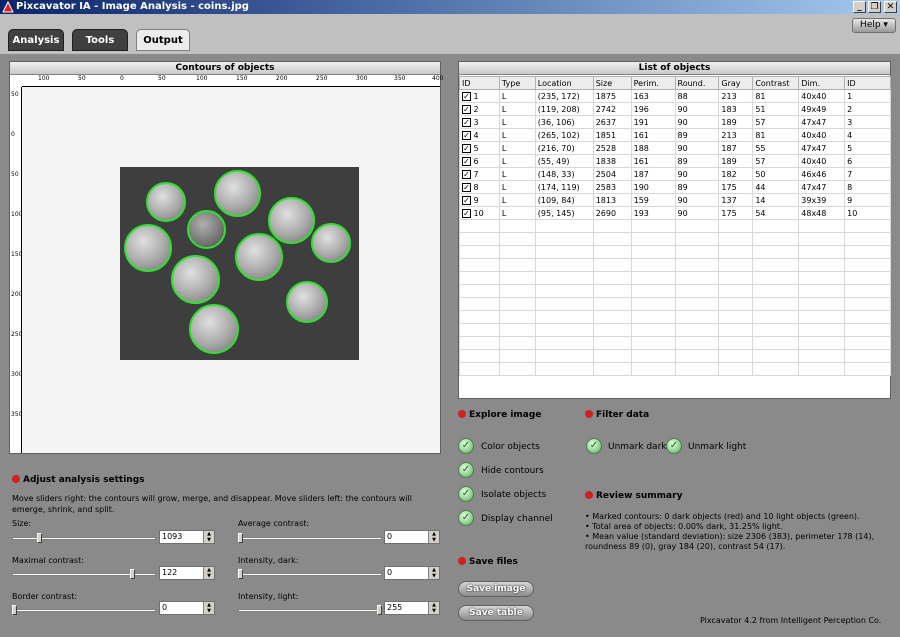  Describe the element at coordinates (36, 40) in the screenshot. I see `tab-analysis: Analysis` at that location.